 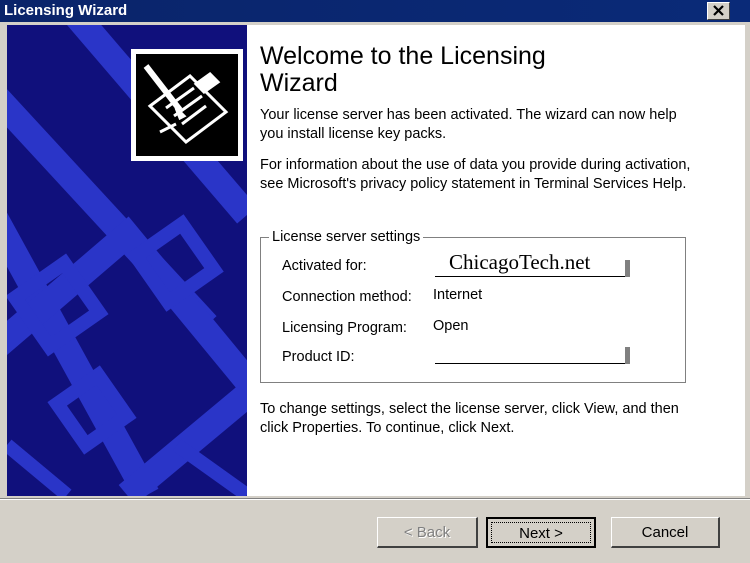 I want to click on connection-method-label: Connection method:, so click(x=347, y=297).